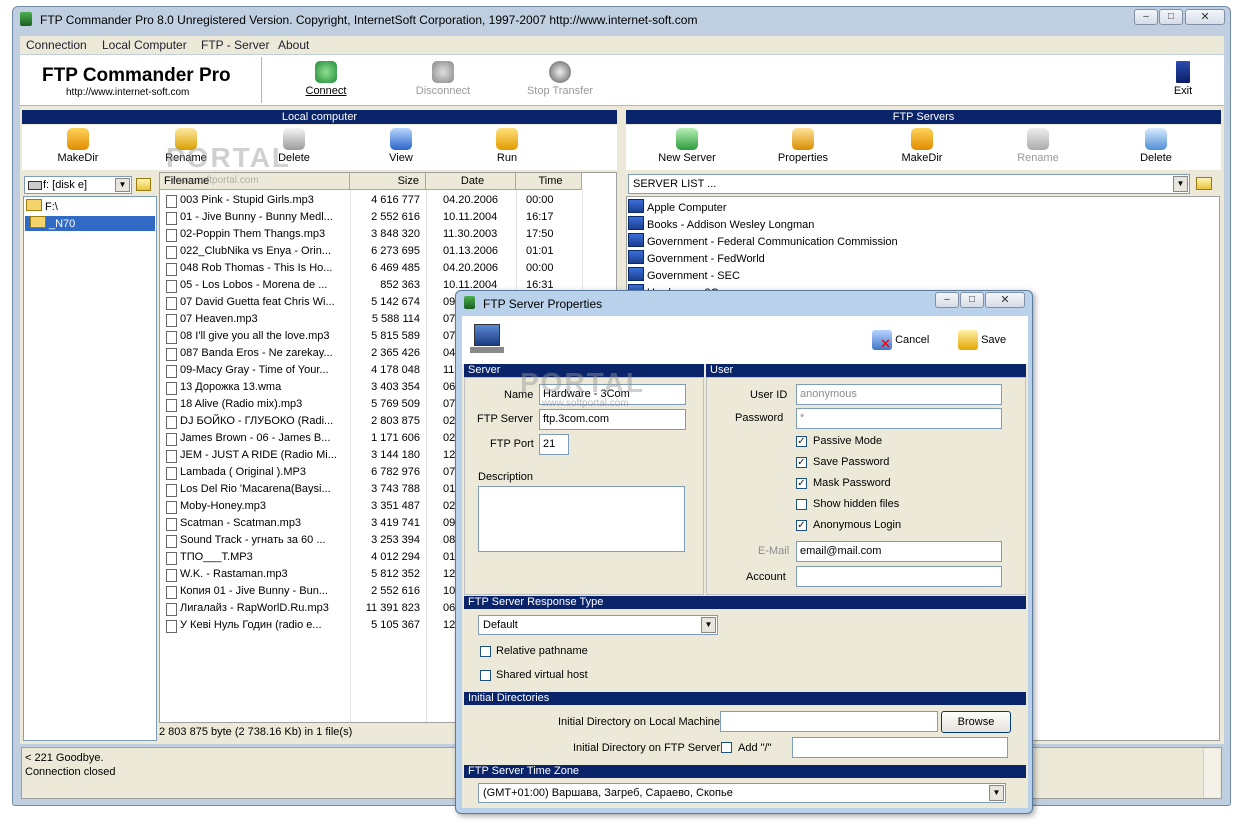 This screenshot has height=833, width=1239. I want to click on dialog-title: FTP Server Properties, so click(543, 304).